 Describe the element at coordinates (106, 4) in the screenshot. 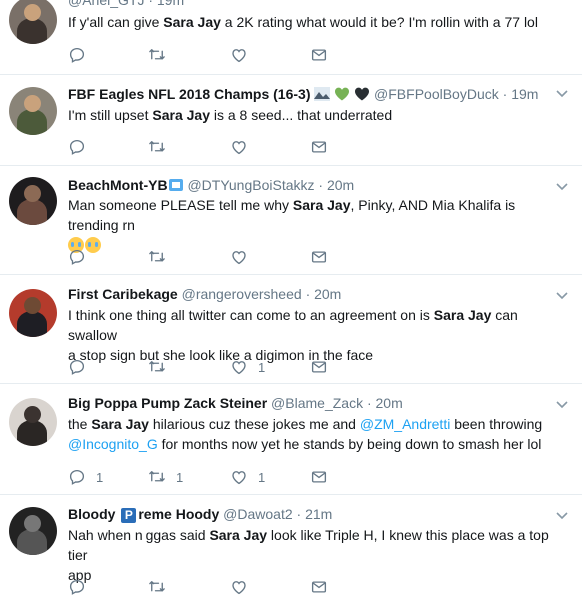

I see `user-handle: @Ariel_GTJ` at that location.